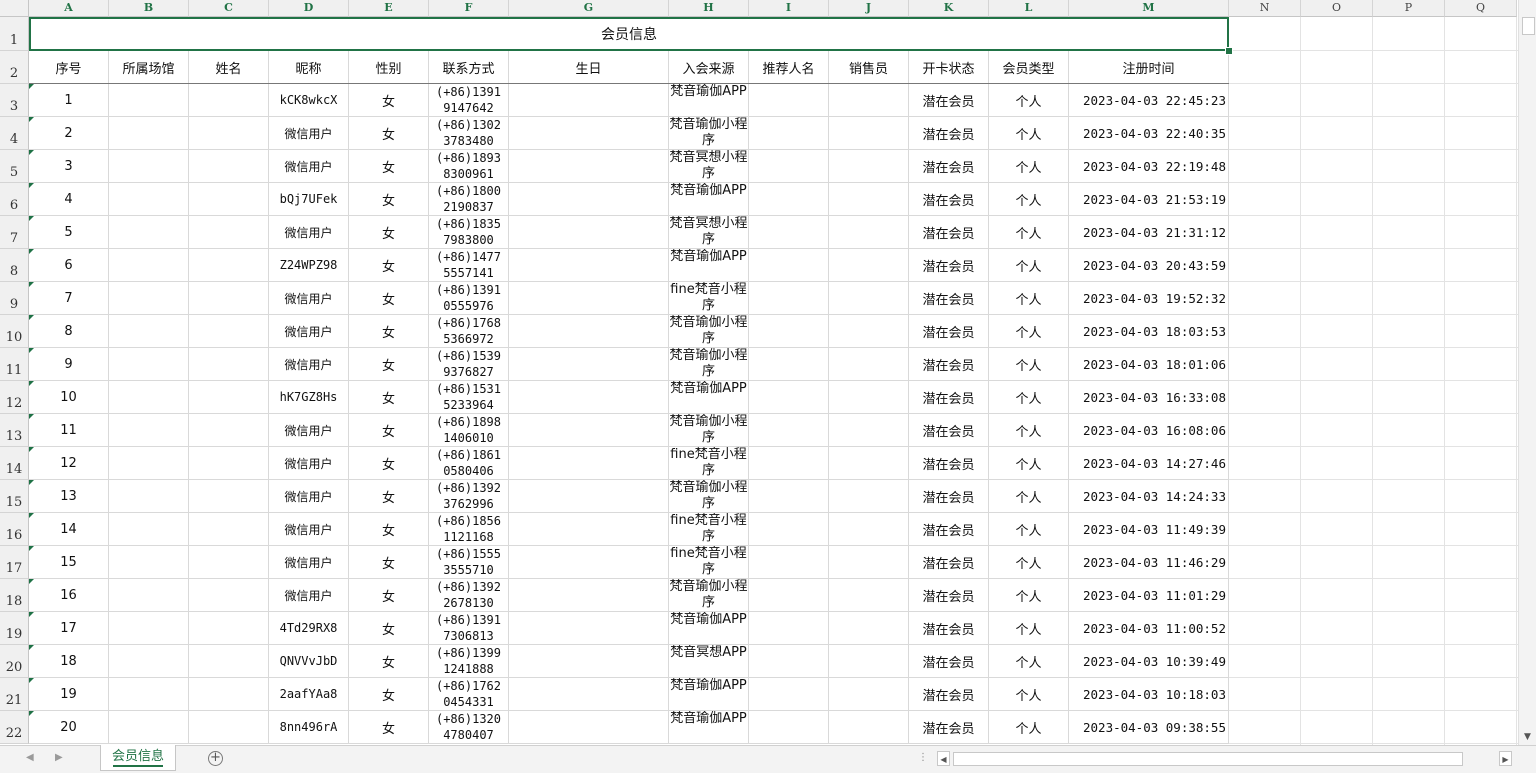  What do you see at coordinates (14, 298) in the screenshot?
I see `row-header-9: 9` at bounding box center [14, 298].